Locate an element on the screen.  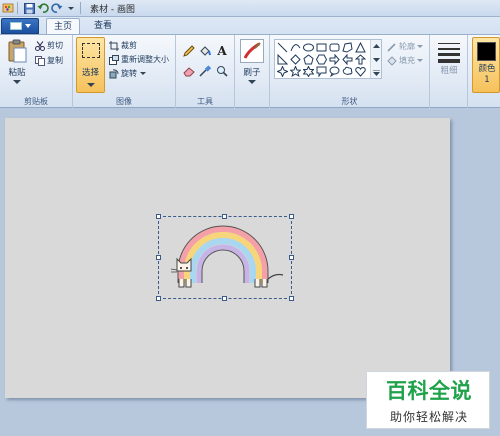
paste-dropdown is located at coordinates (17, 83).